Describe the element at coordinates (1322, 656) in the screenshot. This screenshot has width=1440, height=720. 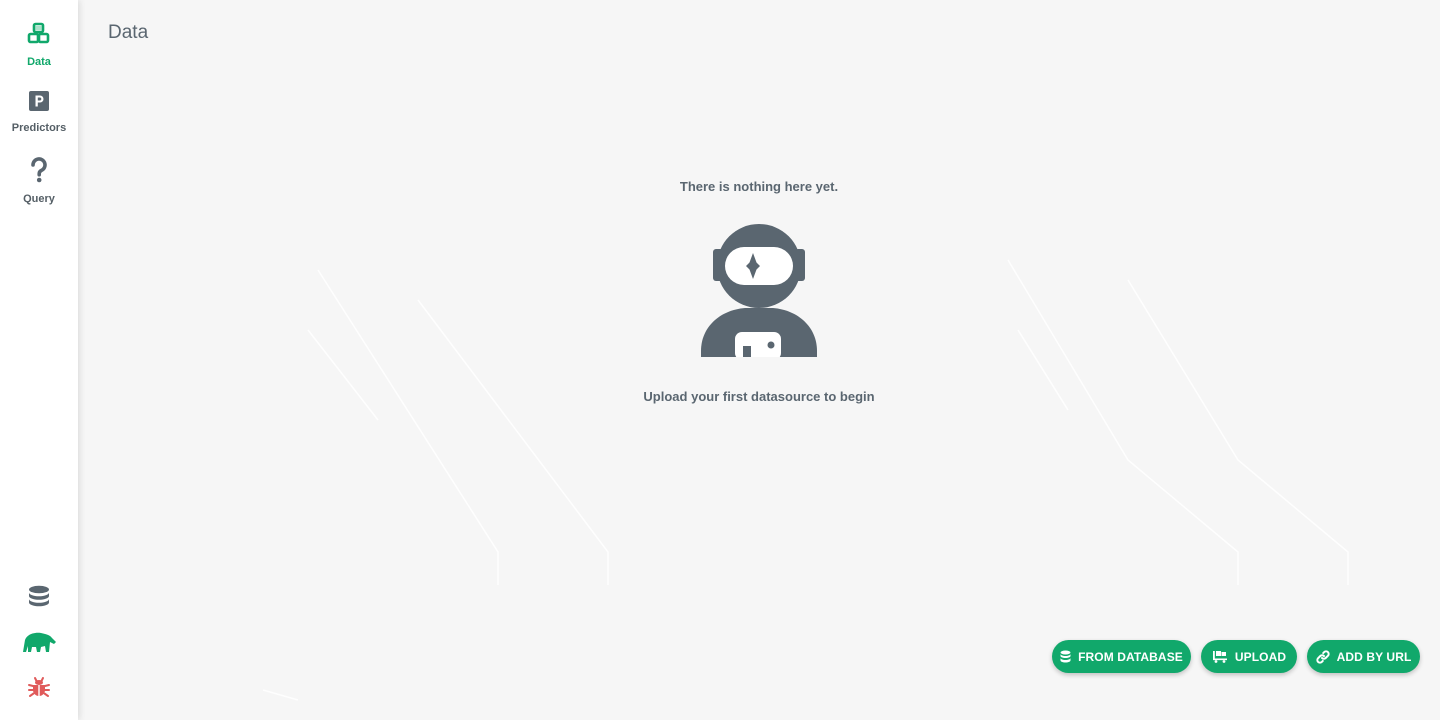
I see `link-icon` at that location.